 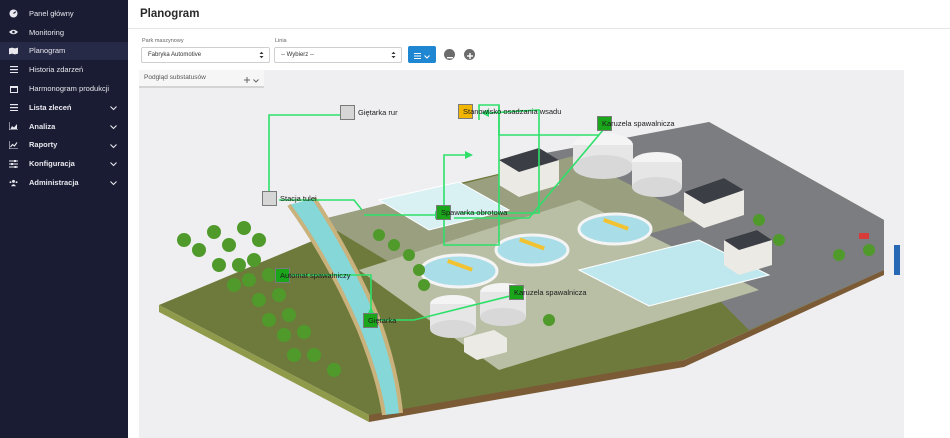 What do you see at coordinates (42, 126) in the screenshot?
I see `sidebar-item-label: Analiza` at bounding box center [42, 126].